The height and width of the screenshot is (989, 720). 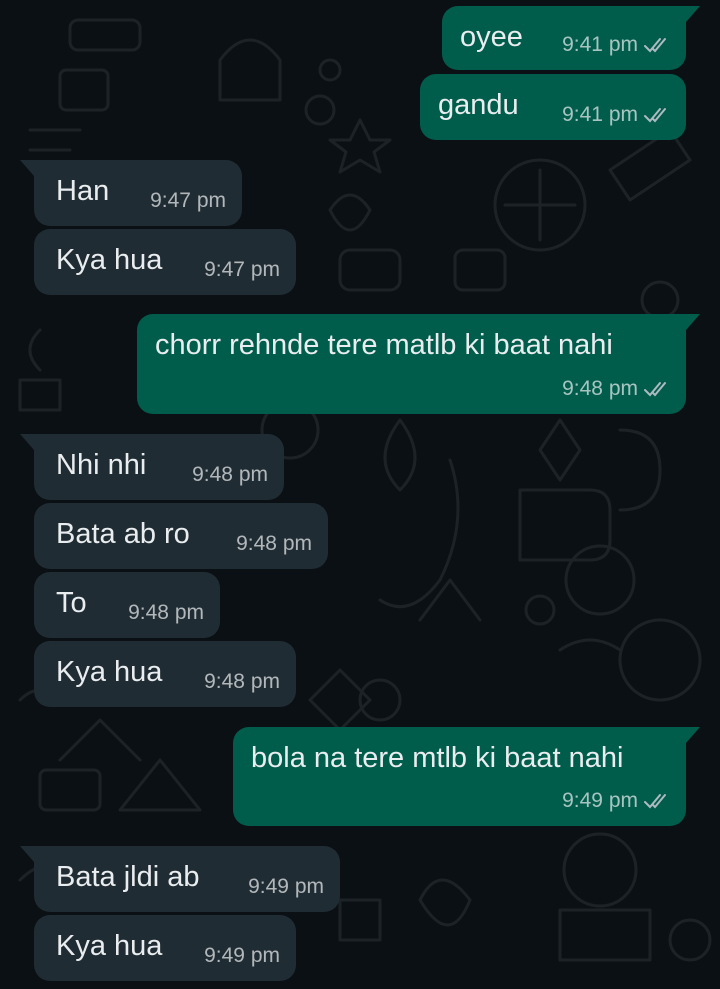 I want to click on message-text: Nhi nhi, so click(x=101, y=465).